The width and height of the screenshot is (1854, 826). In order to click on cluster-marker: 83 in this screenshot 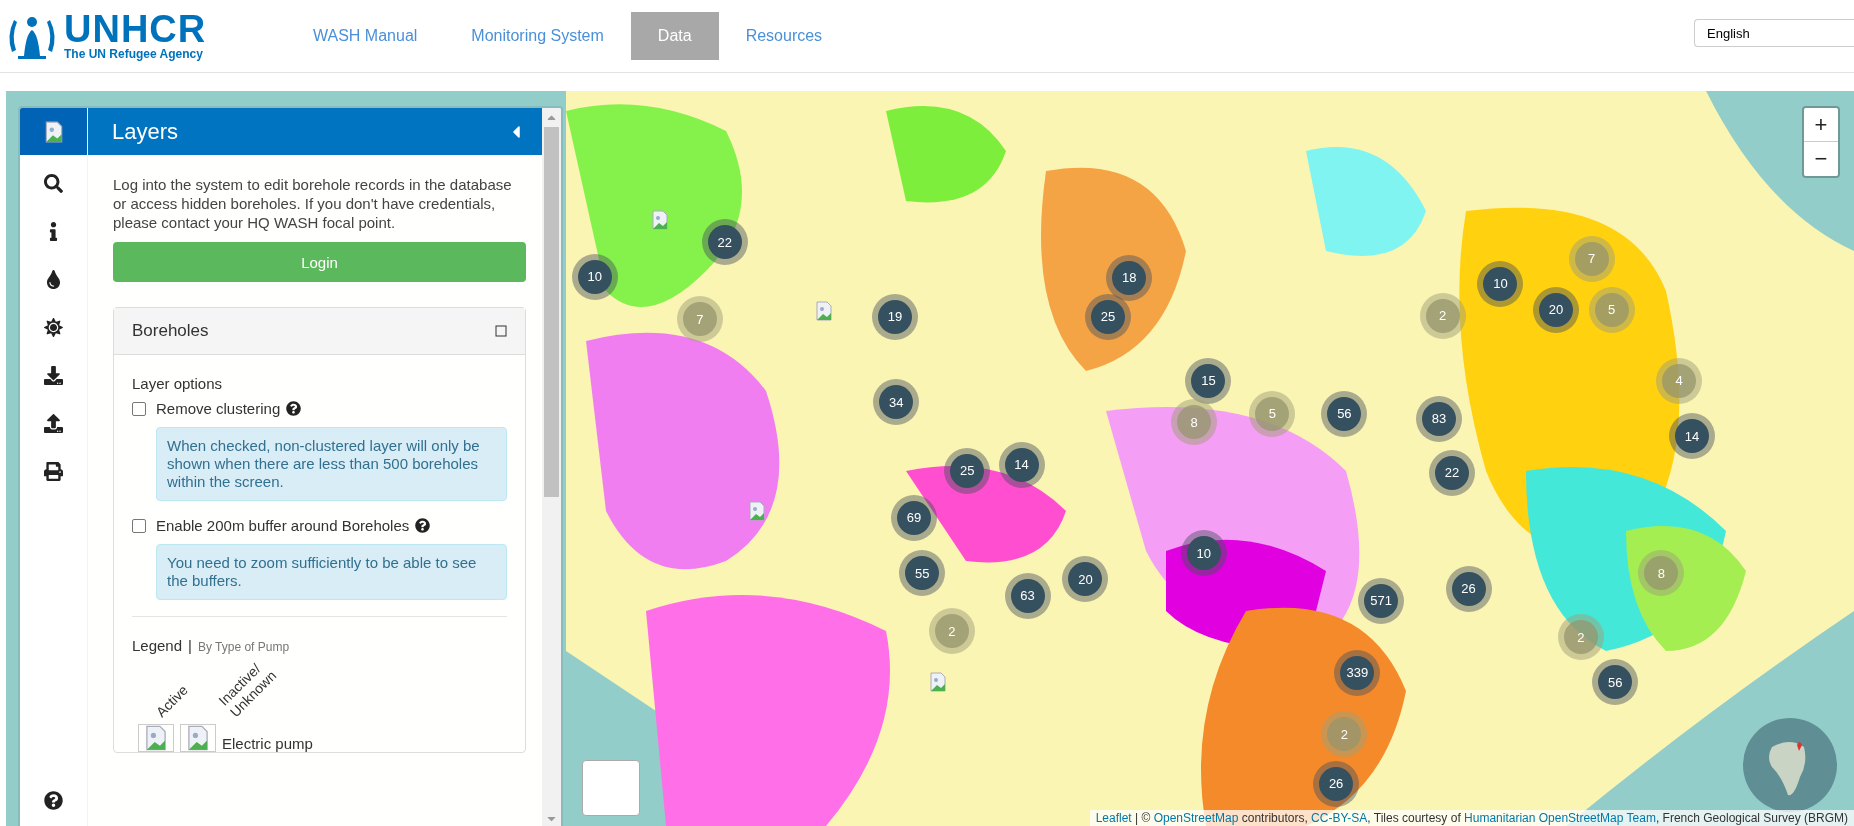, I will do `click(1438, 418)`.